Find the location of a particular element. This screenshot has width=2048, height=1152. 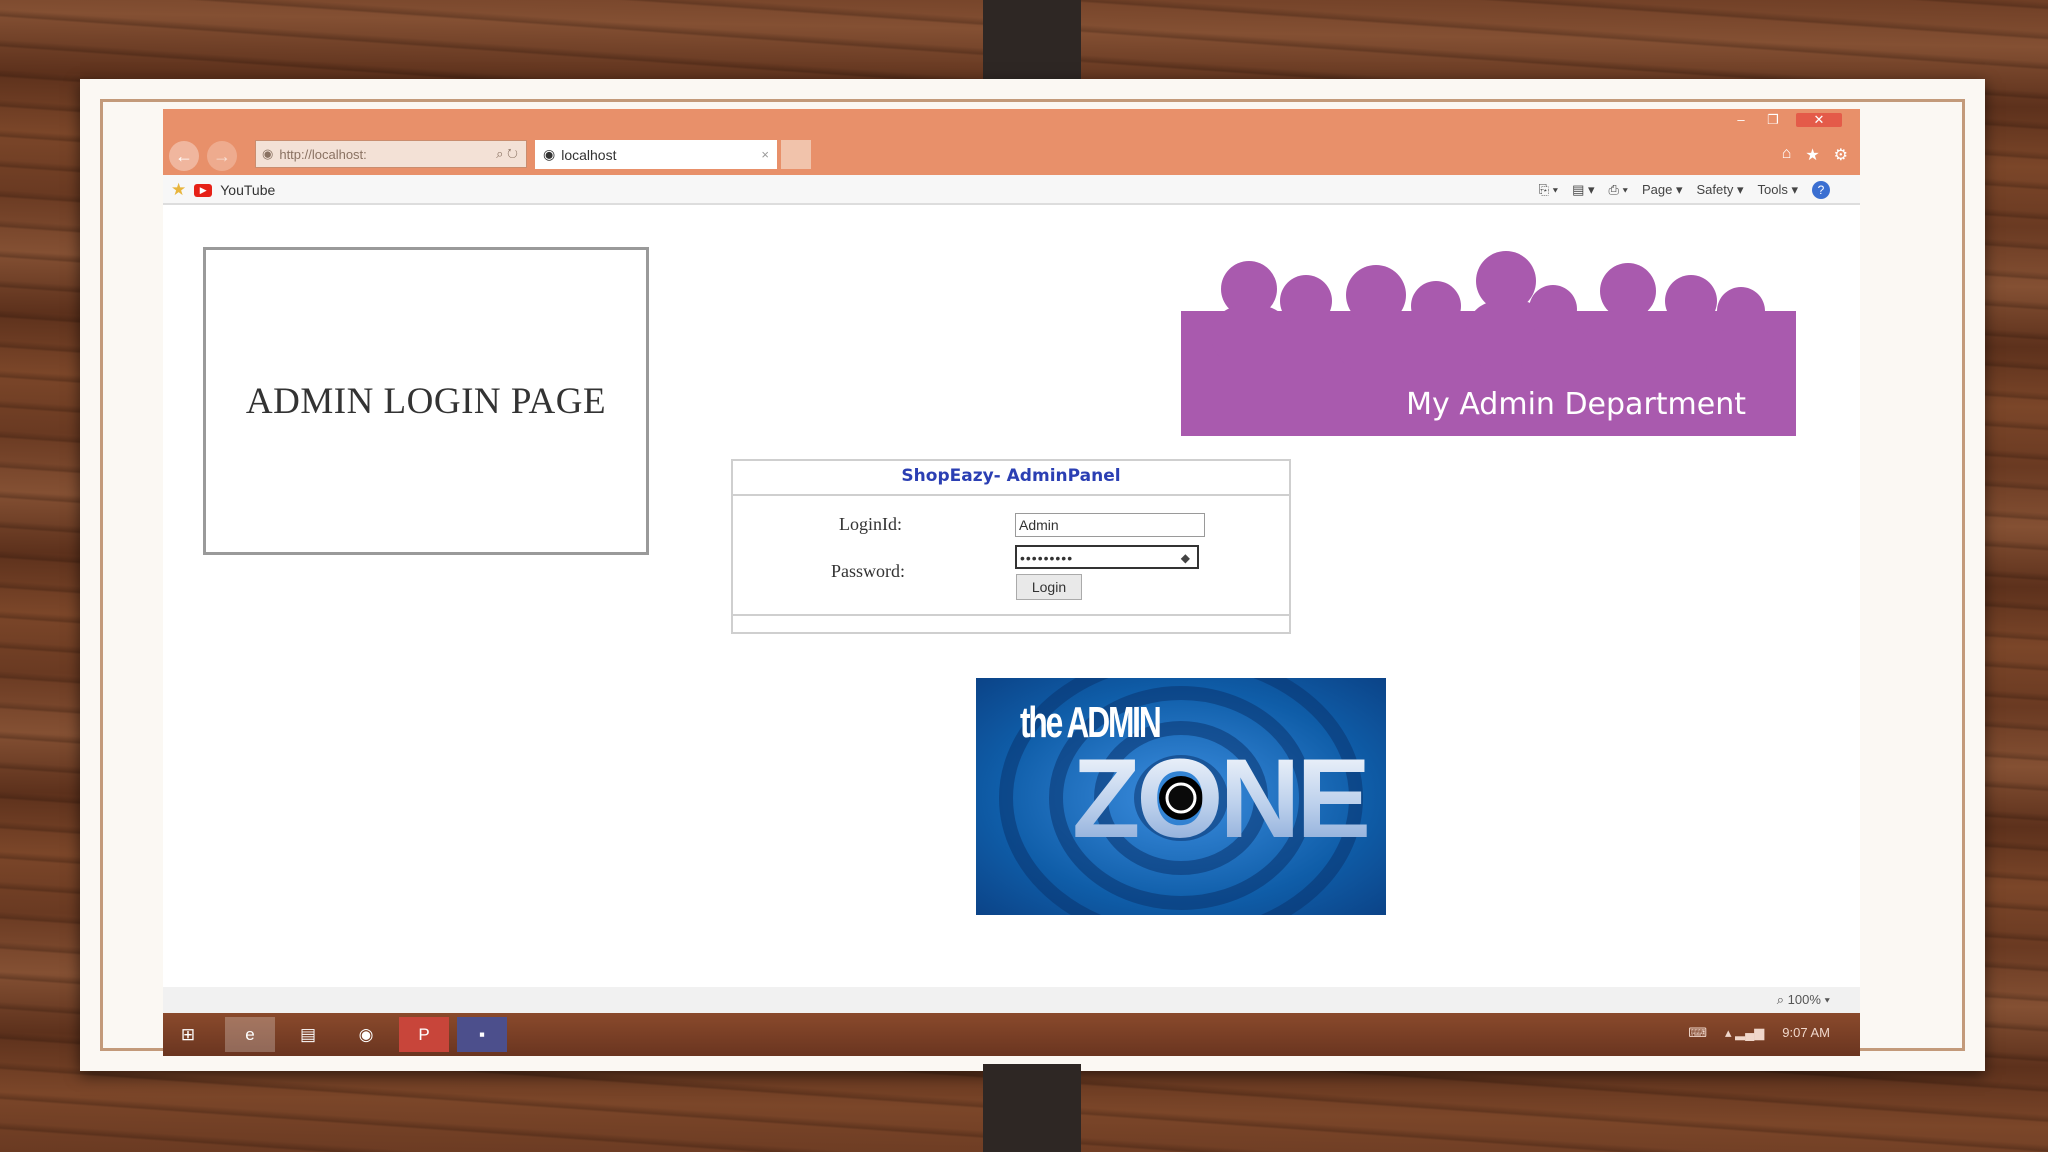

clock: 9:07 AM is located at coordinates (1806, 1033).